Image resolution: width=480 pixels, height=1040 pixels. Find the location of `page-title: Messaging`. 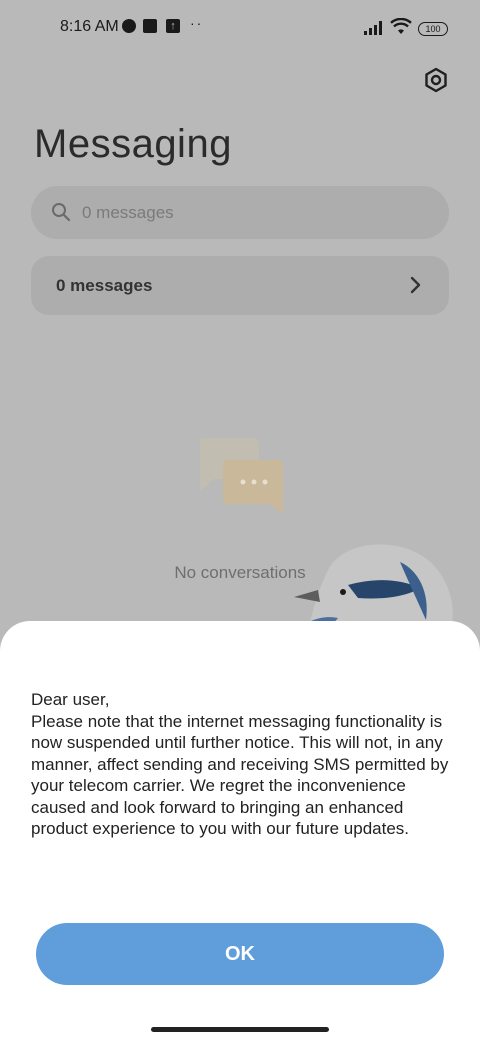

page-title: Messaging is located at coordinates (133, 144).